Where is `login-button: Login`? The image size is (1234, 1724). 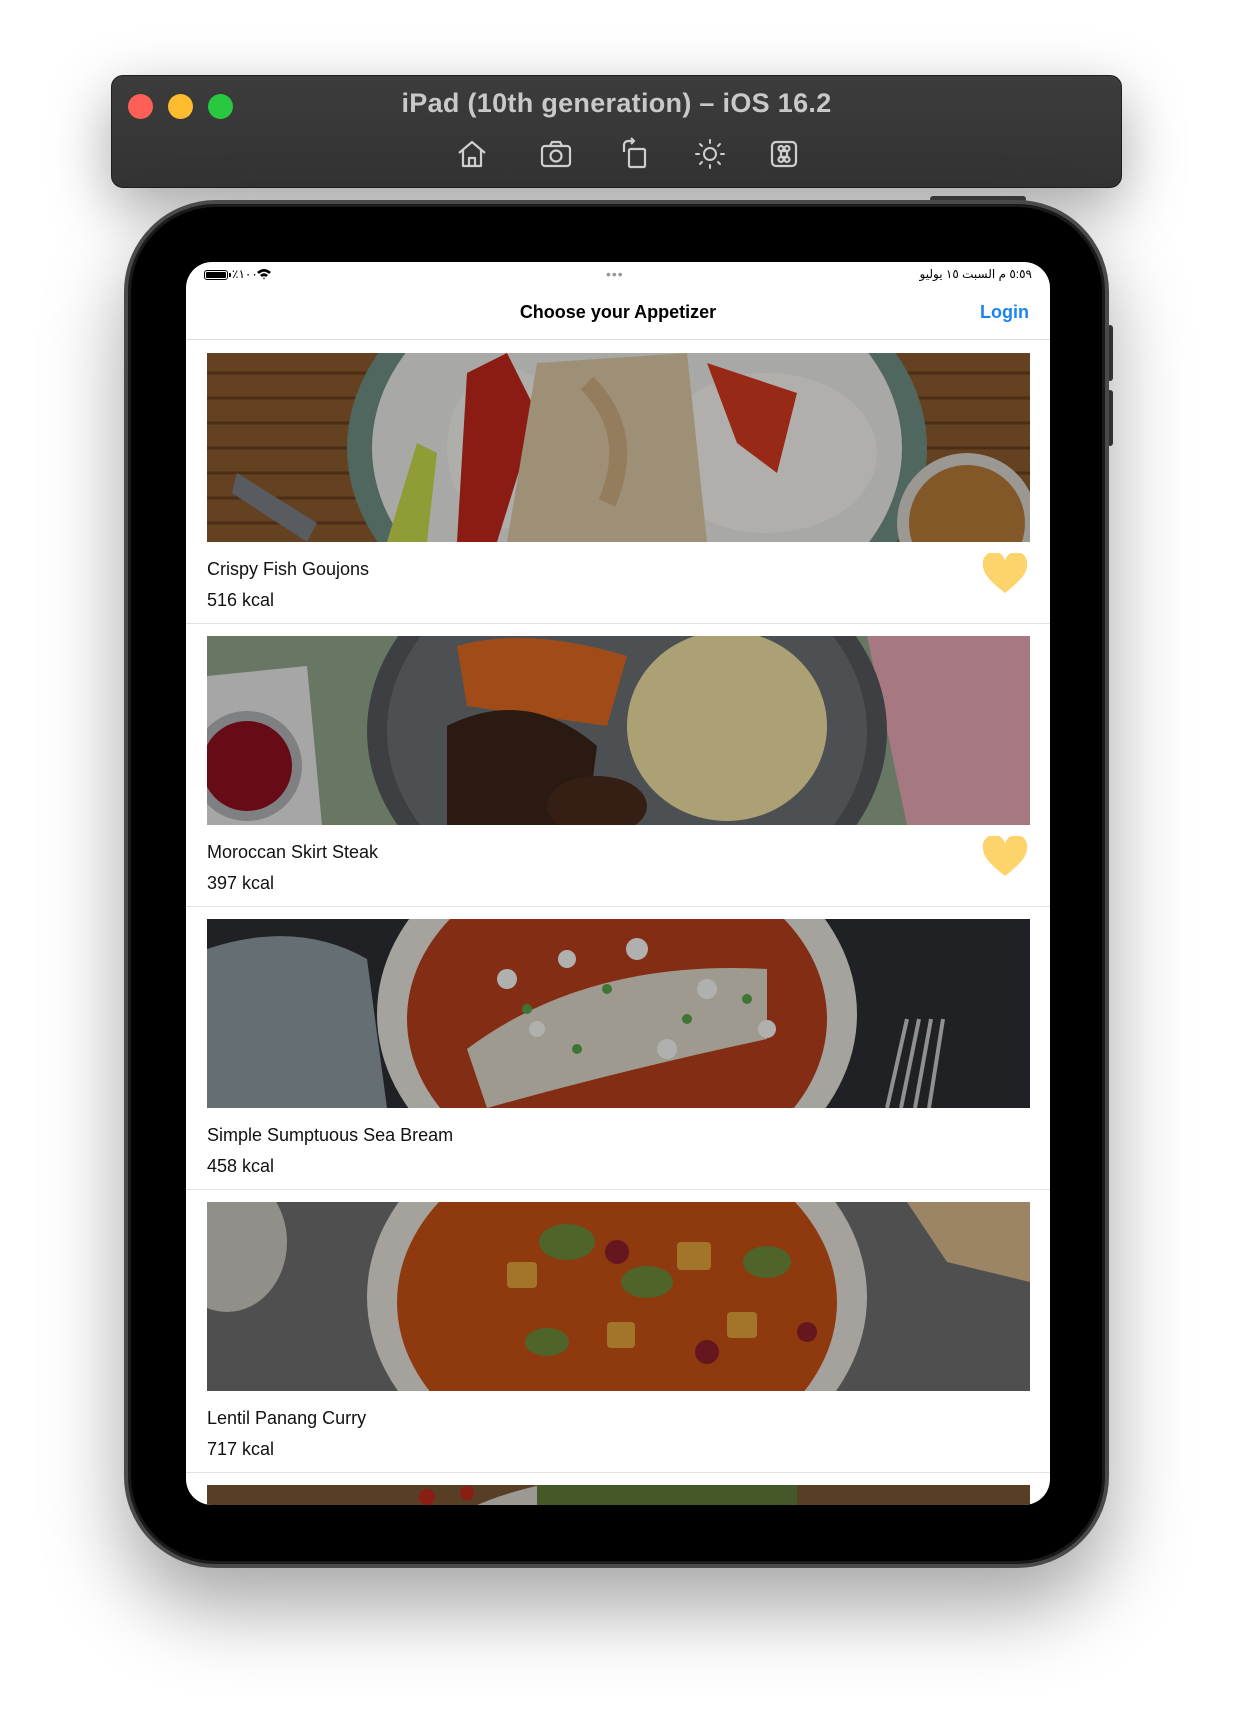
login-button: Login is located at coordinates (1004, 312).